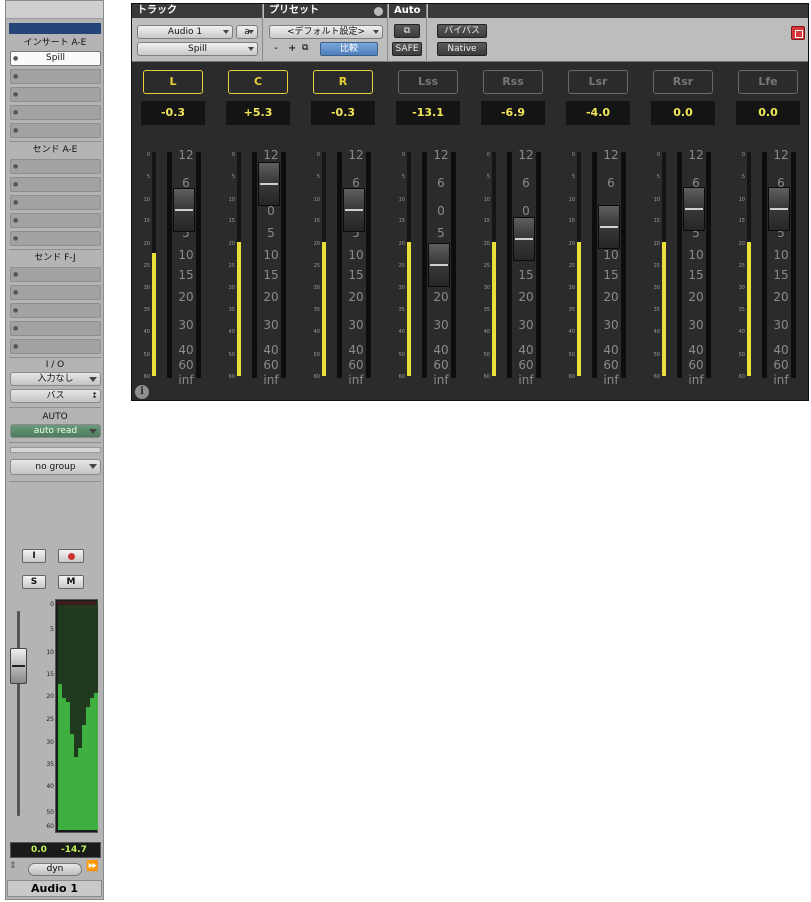 This screenshot has height=902, width=811. What do you see at coordinates (513, 82) in the screenshot?
I see `channel-name-button: Rss` at bounding box center [513, 82].